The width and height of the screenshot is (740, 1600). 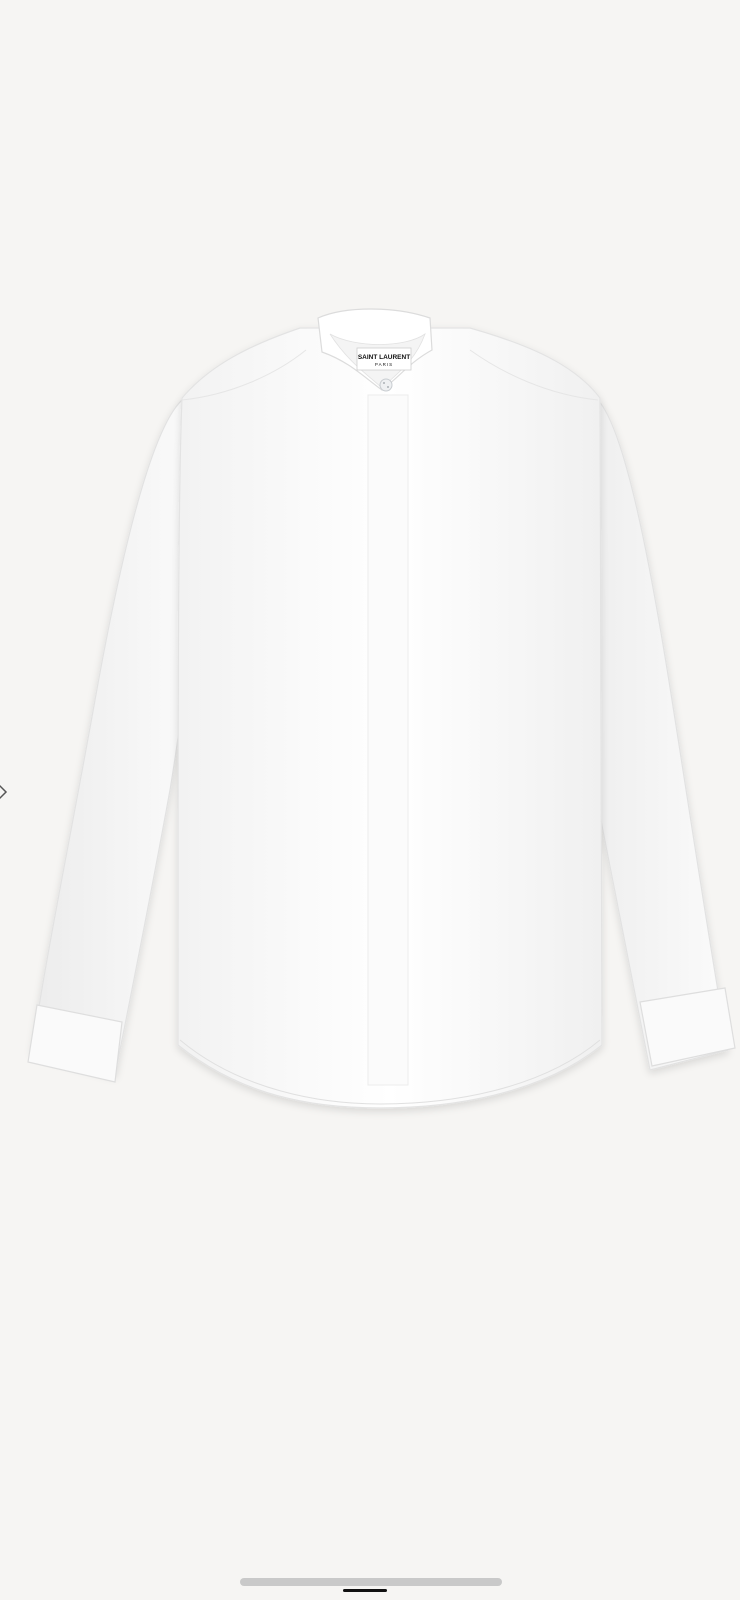 I want to click on placket, so click(x=388, y=740).